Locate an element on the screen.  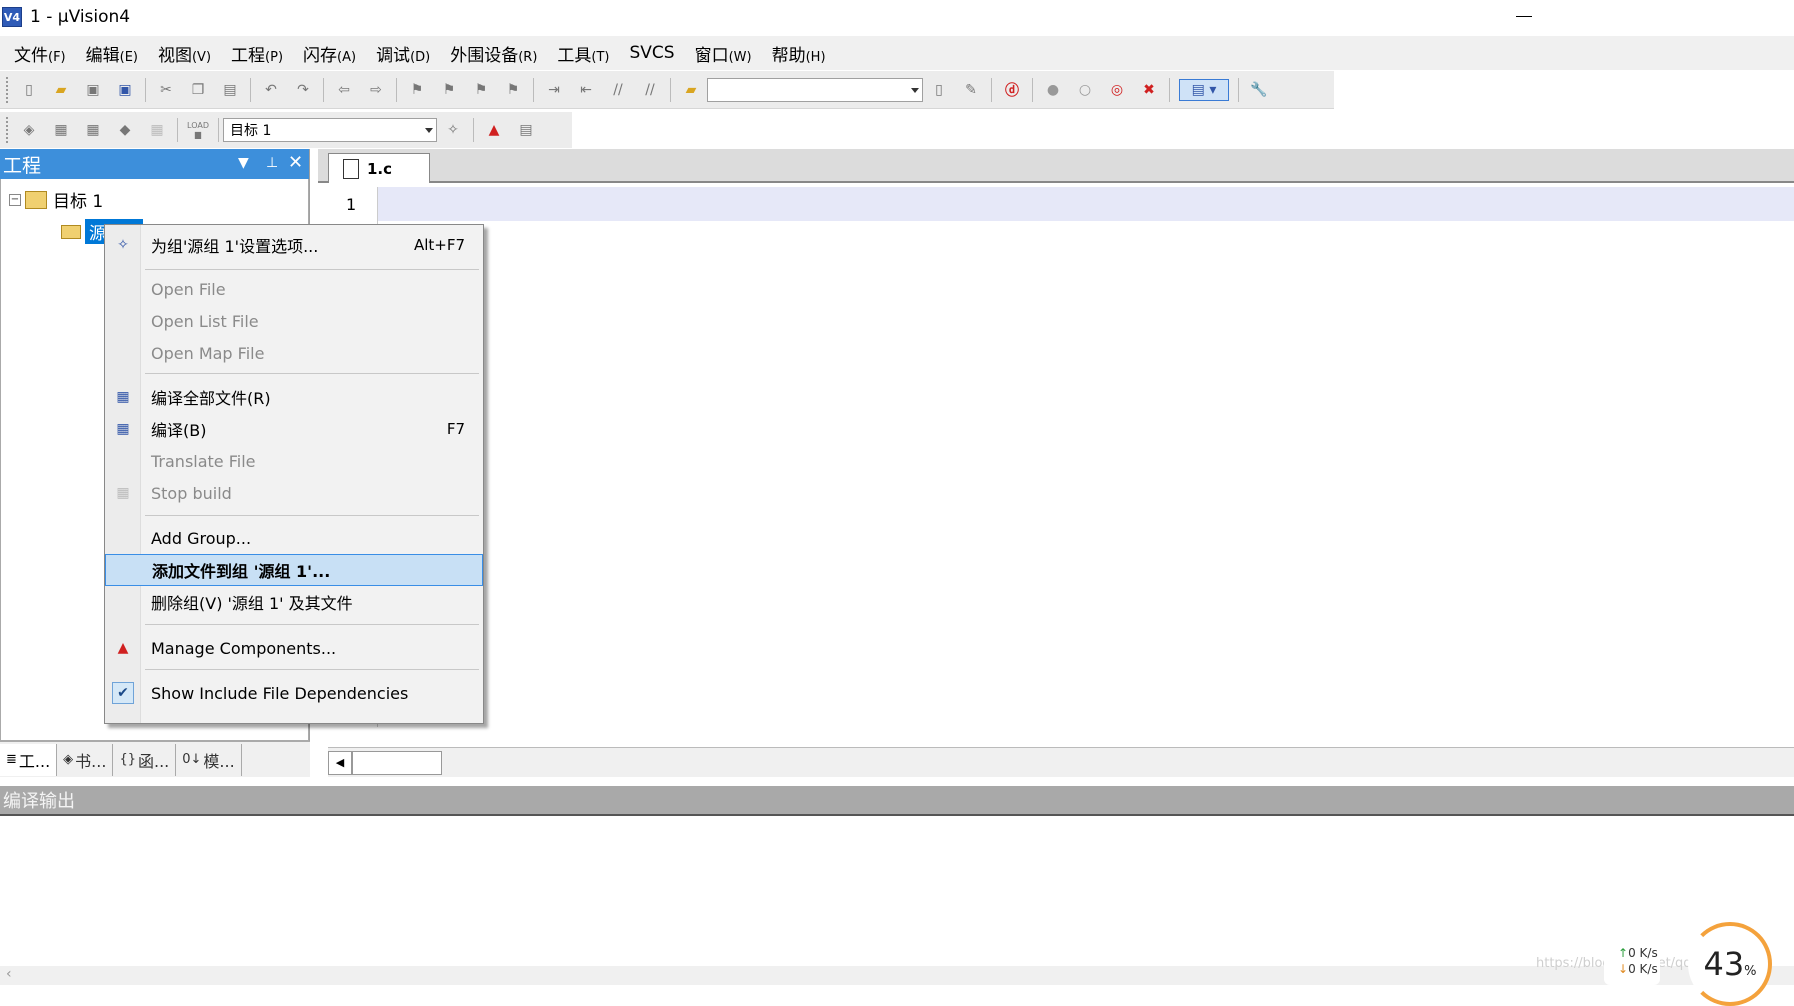
scroll-left-icon: ◀ is located at coordinates (340, 762).